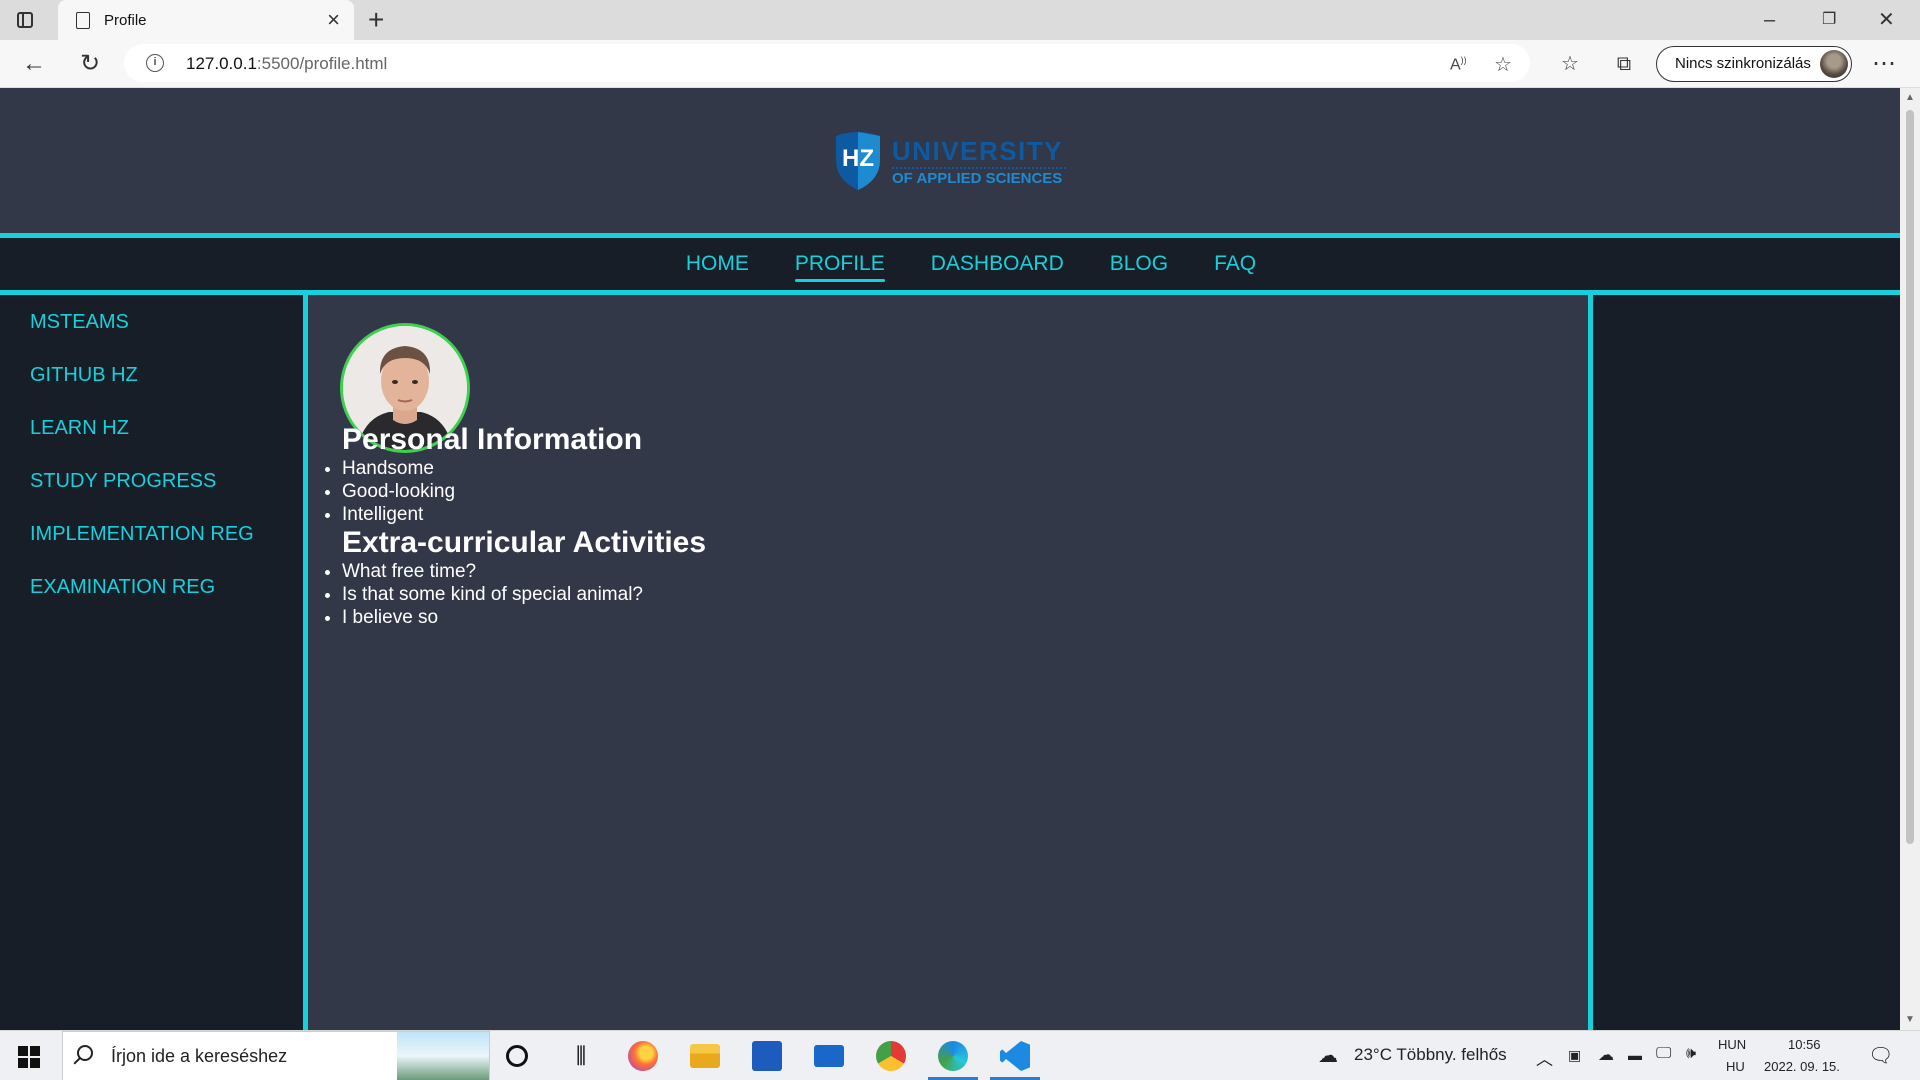  Describe the element at coordinates (581, 1056) in the screenshot. I see `task-view-icon: ⫼` at that location.